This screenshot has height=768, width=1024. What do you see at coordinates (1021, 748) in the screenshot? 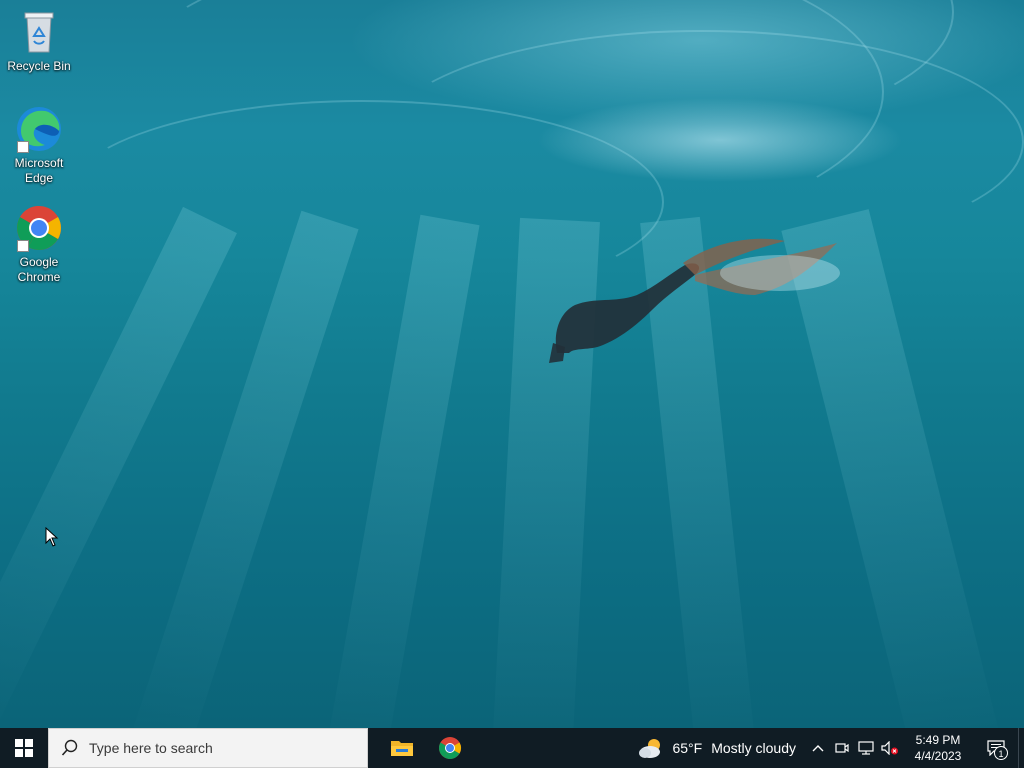
I see `show-desktop-button` at bounding box center [1021, 748].